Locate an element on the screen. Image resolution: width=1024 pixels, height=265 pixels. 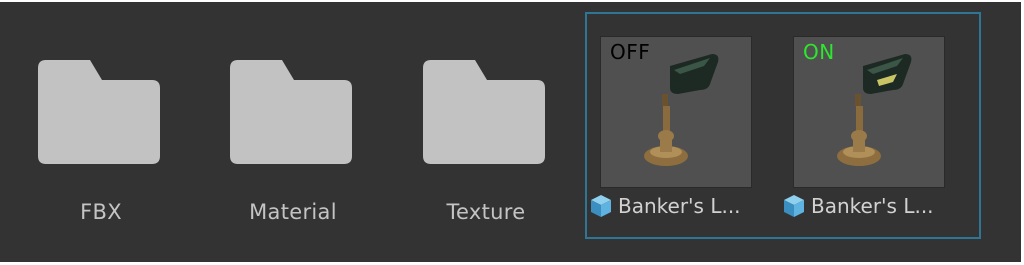
state-tag-on: ON is located at coordinates (819, 52).